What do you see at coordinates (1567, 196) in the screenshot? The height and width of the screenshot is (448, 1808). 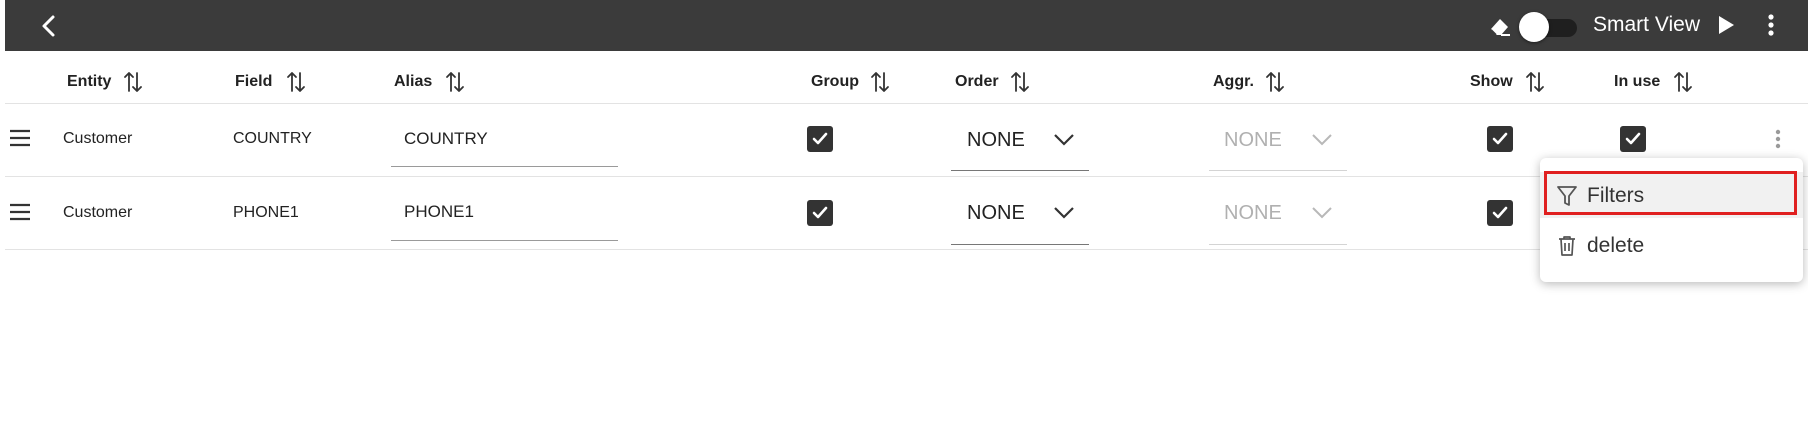 I see `filter-icon` at bounding box center [1567, 196].